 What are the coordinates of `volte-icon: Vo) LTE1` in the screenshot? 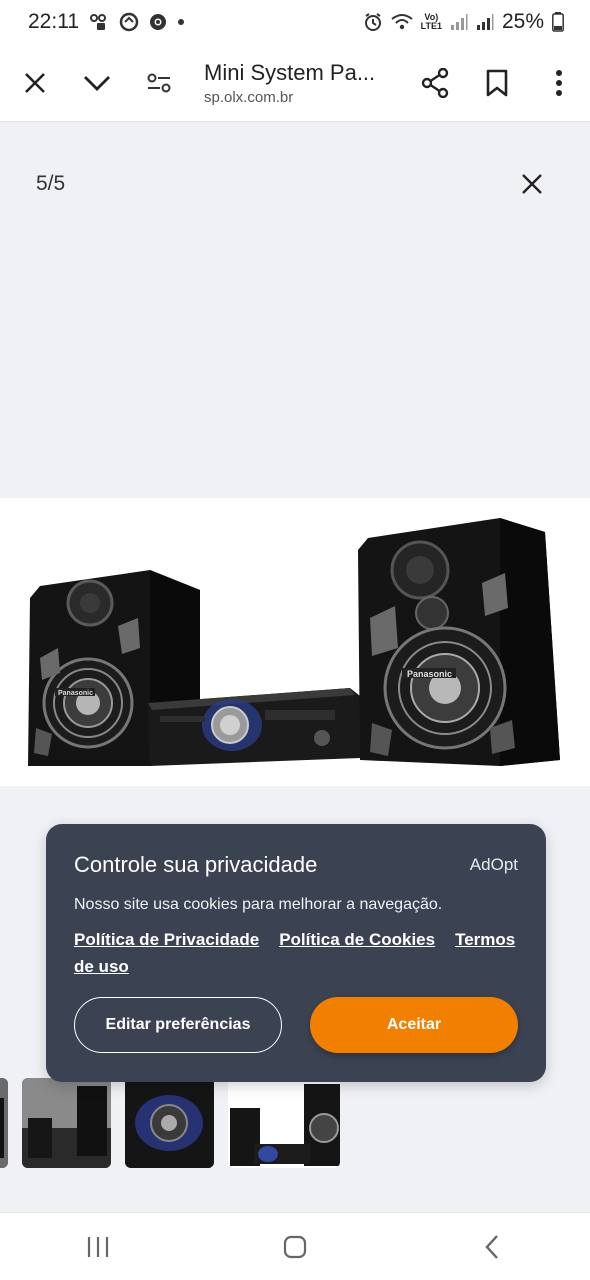 It's located at (431, 22).